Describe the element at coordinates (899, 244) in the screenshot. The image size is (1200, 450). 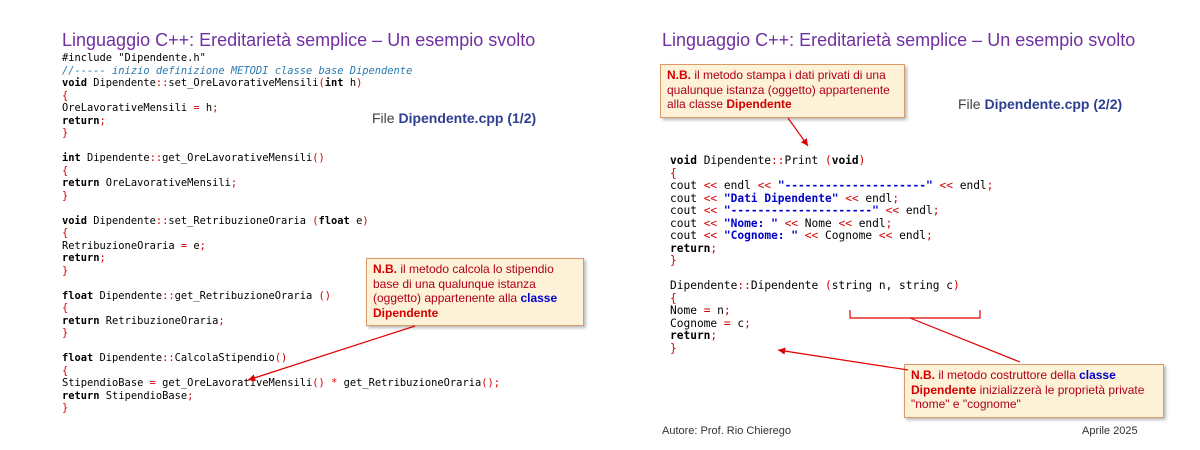
I see `note-arrows` at that location.